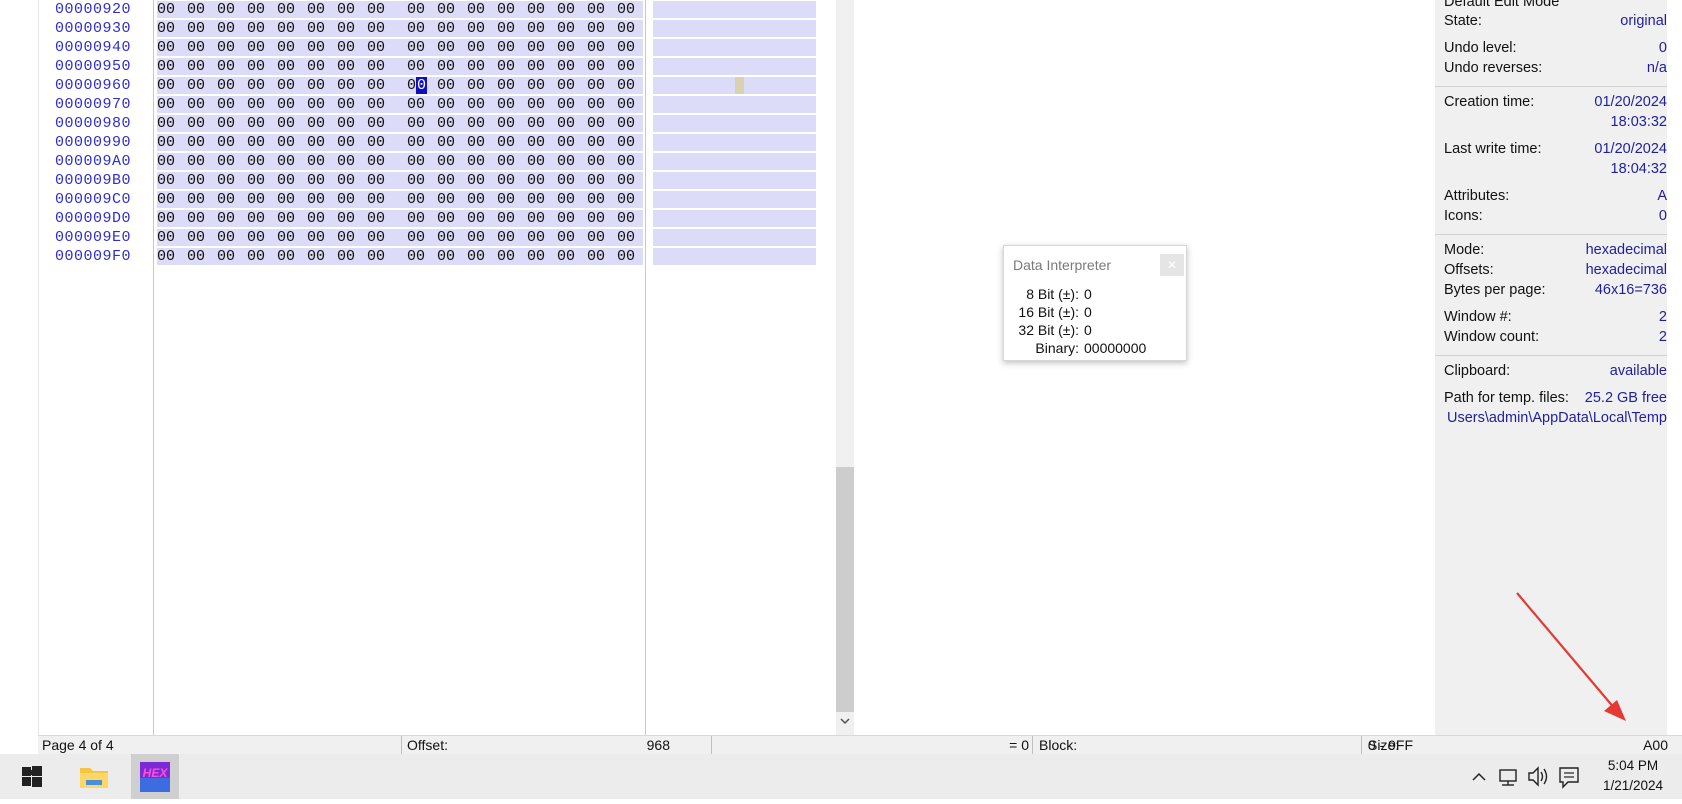 This screenshot has width=1682, height=804. Describe the element at coordinates (94, 776) in the screenshot. I see `file-explorer-icon` at that location.